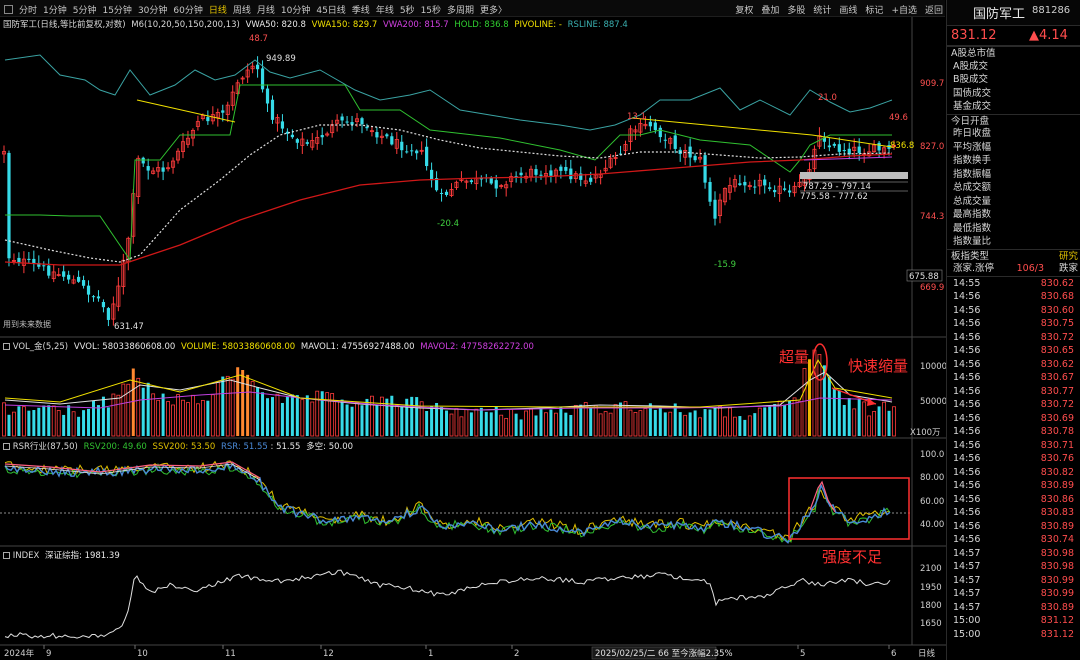  What do you see at coordinates (834, 197) in the screenshot?
I see `range-label: 775.58 - 777.62` at bounding box center [834, 197].